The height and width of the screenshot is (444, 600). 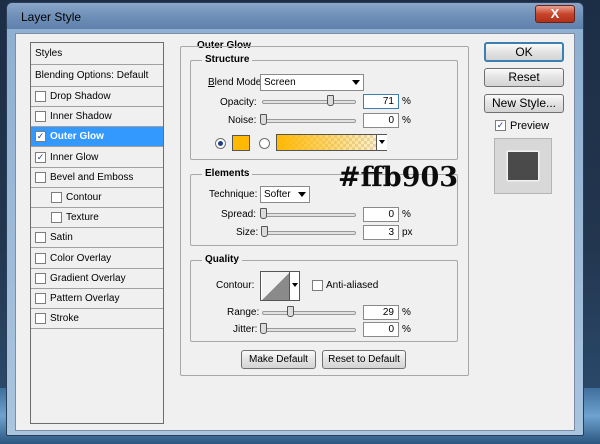 I want to click on preview-checkbox: ✓, so click(x=500, y=125).